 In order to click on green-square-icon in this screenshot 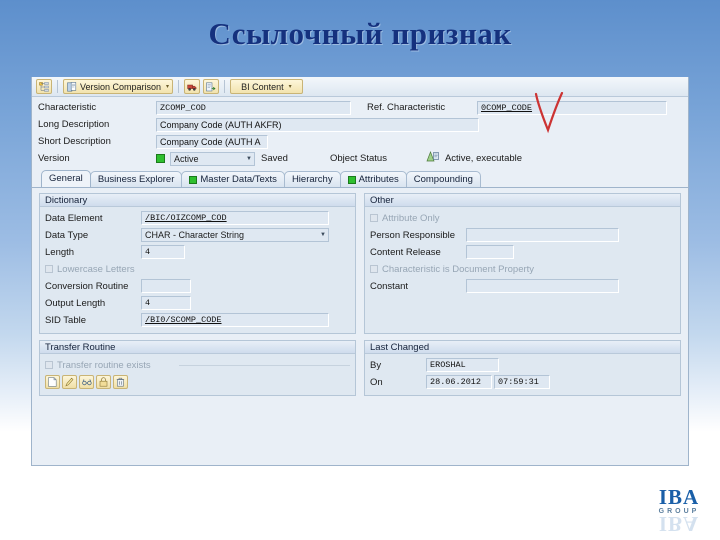, I will do `click(193, 179)`.